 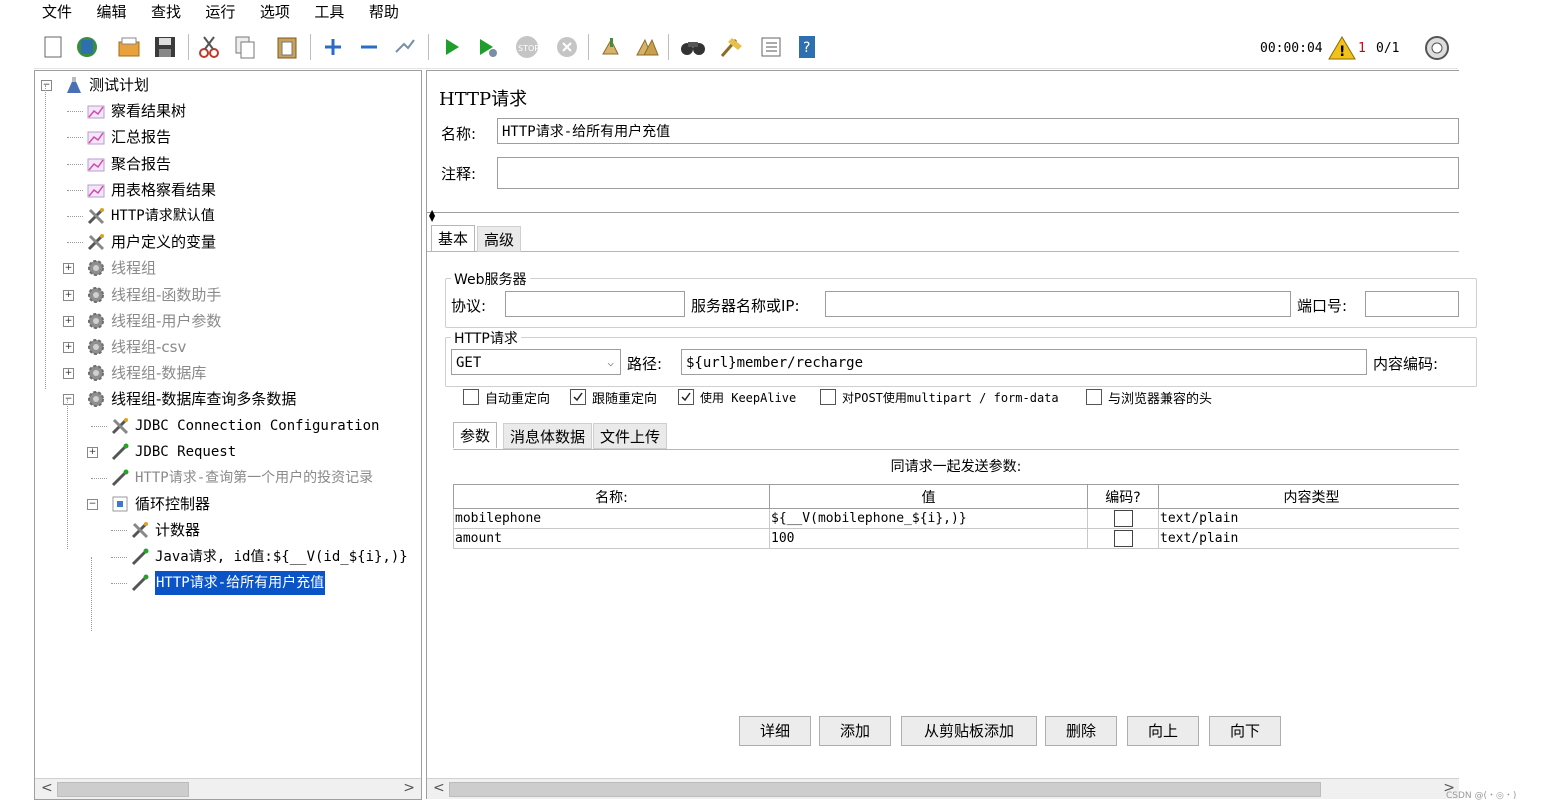 I want to click on menu-options: 选项, so click(x=275, y=12).